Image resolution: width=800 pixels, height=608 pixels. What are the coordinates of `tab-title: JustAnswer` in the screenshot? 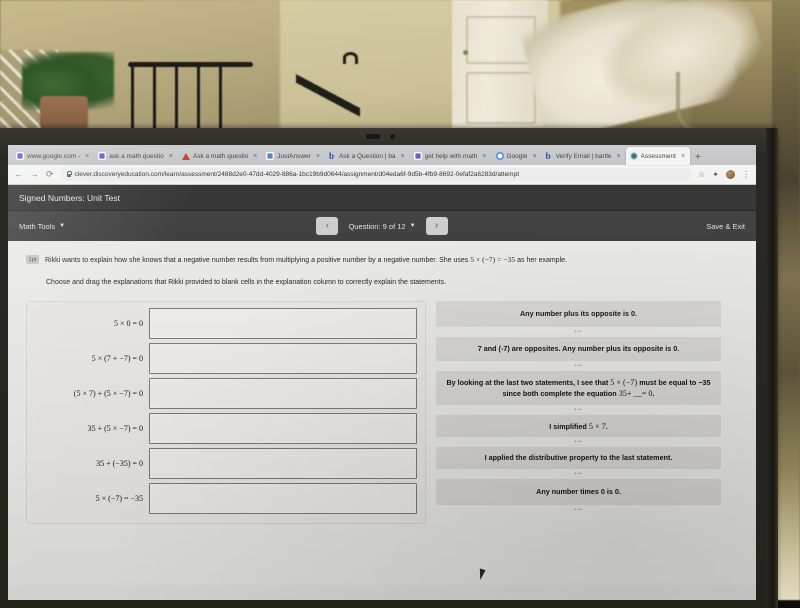 It's located at (294, 156).